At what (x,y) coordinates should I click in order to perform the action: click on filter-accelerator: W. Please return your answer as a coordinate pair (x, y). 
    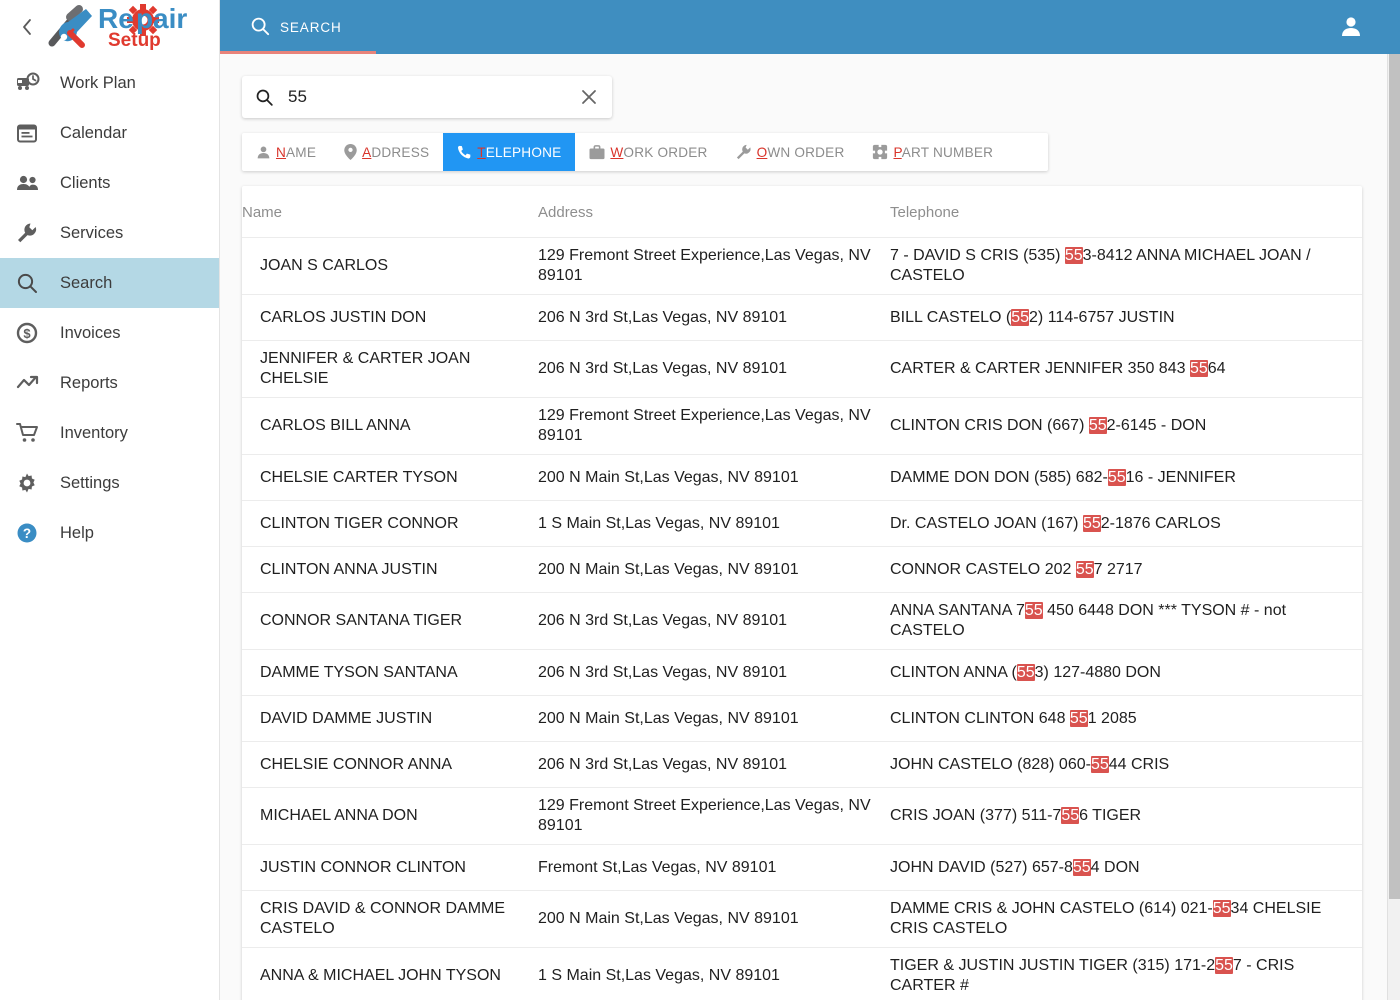
    Looking at the image, I should click on (617, 152).